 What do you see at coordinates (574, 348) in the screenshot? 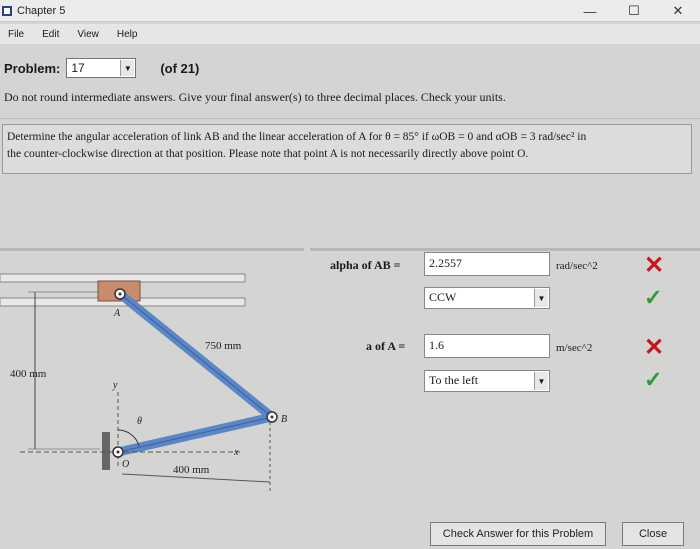
I see `a-unit: m/sec^2` at bounding box center [574, 348].